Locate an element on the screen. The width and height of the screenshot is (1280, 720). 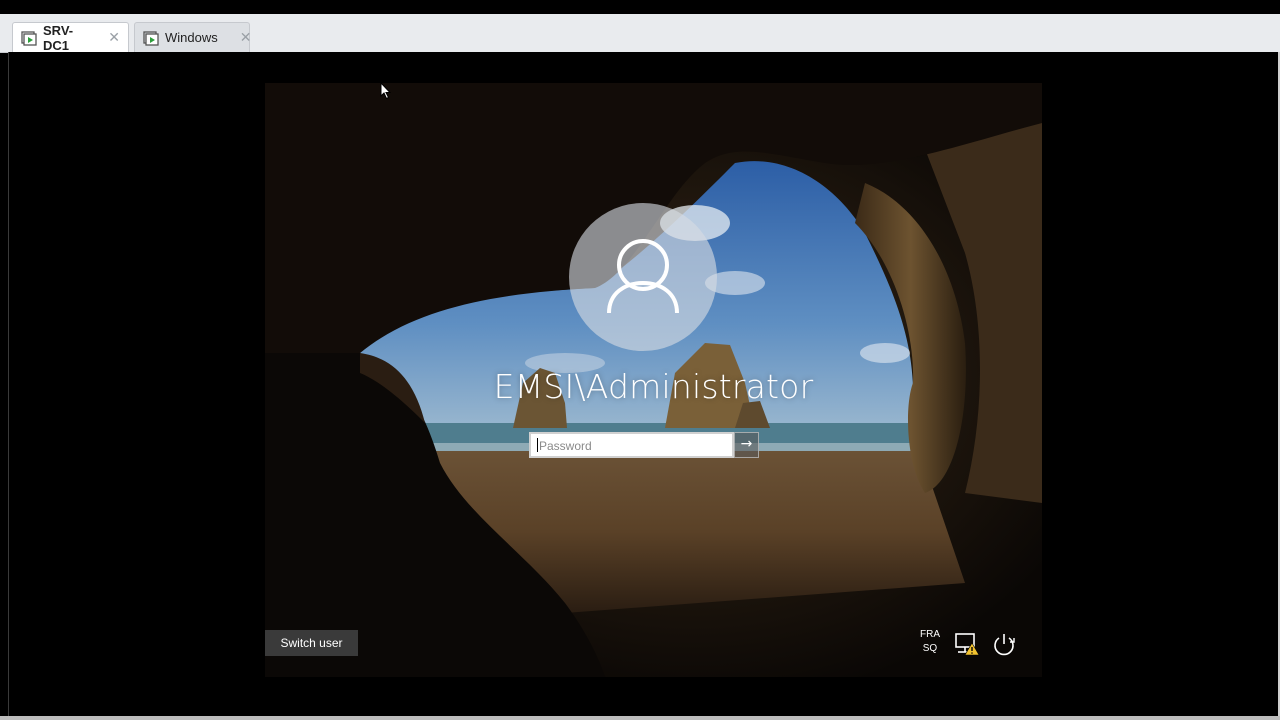
password-placeholder: Password is located at coordinates (565, 446).